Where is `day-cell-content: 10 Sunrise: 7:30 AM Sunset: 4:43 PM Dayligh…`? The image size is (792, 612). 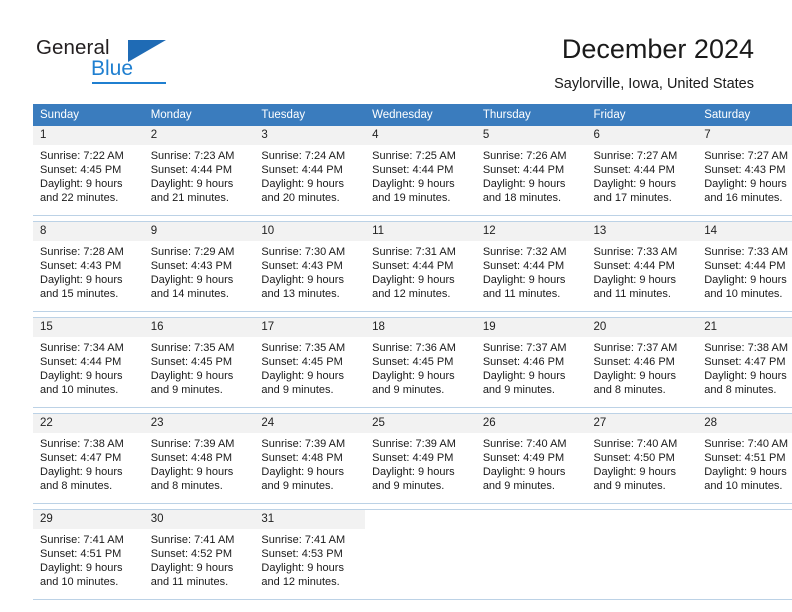
day-cell-content: 10 Sunrise: 7:30 AM Sunset: 4:43 PM Dayligh… is located at coordinates (310, 266).